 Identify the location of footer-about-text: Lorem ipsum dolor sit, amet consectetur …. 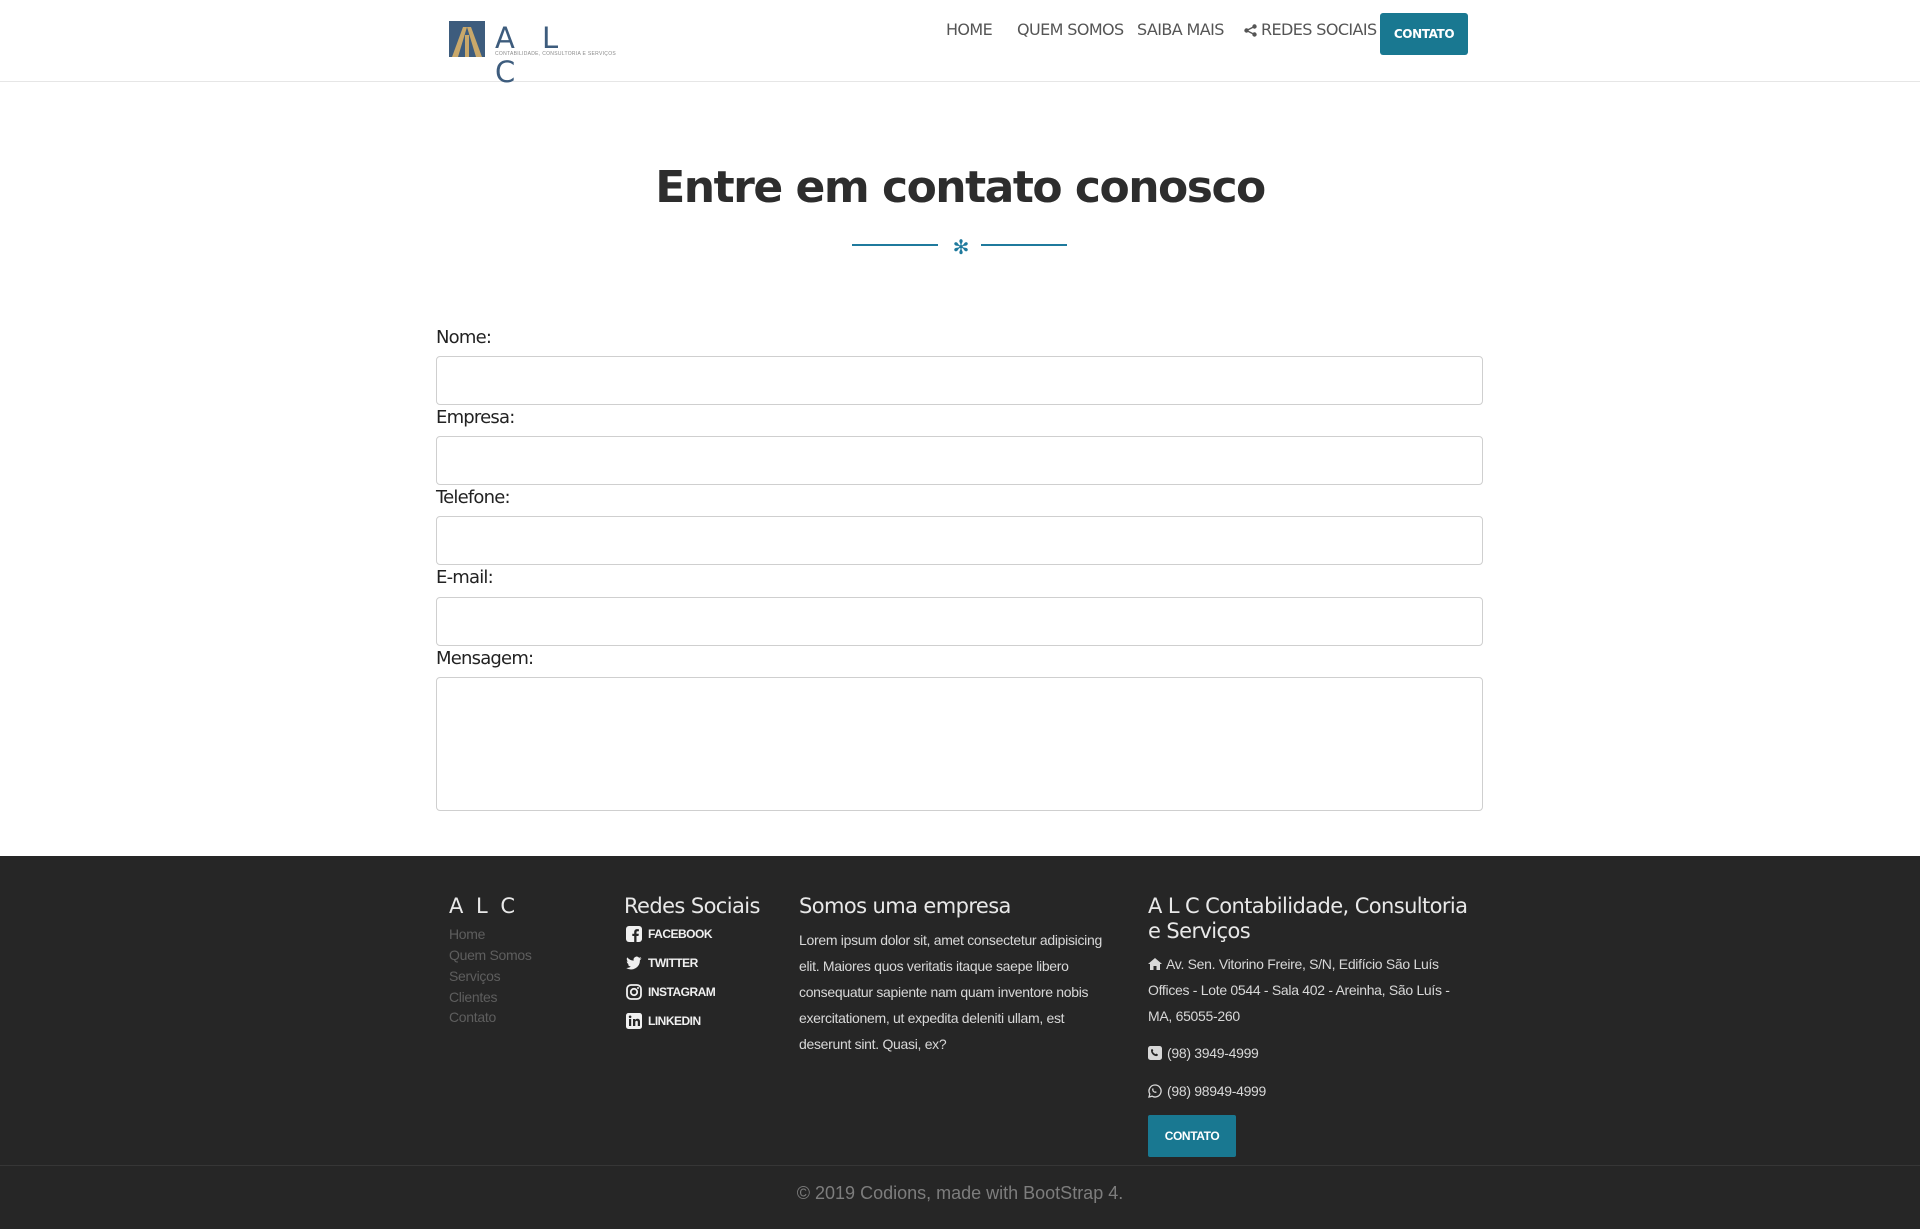
(950, 992).